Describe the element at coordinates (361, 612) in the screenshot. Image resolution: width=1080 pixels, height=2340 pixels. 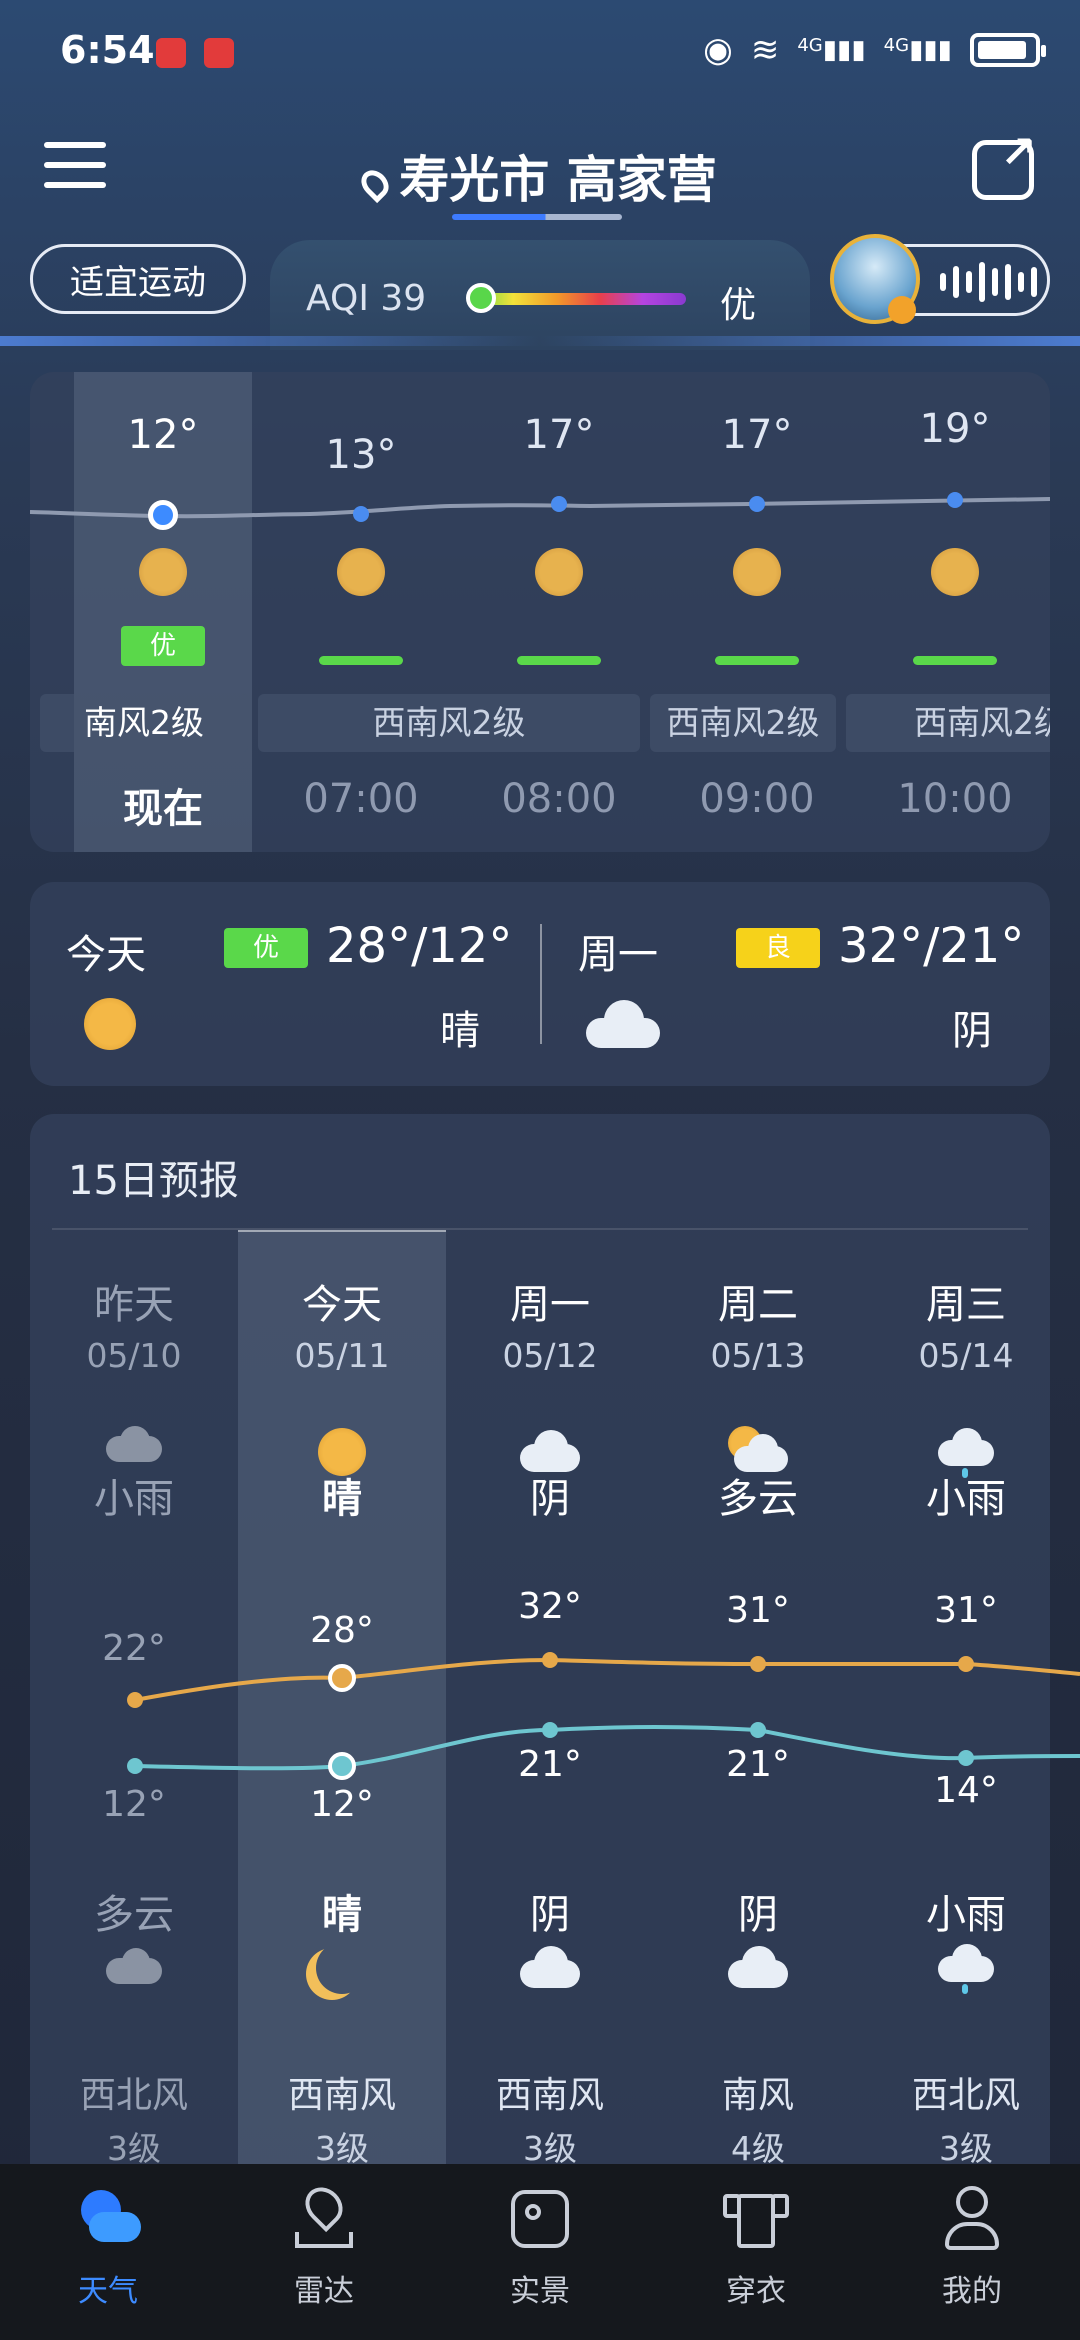
I see `hour-item: 13° 07:00` at that location.